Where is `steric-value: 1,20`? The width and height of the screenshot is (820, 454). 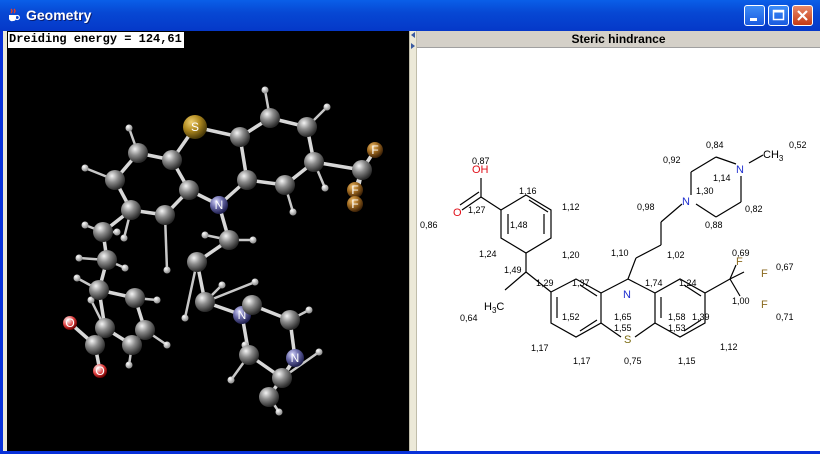
steric-value: 1,20 is located at coordinates (571, 255).